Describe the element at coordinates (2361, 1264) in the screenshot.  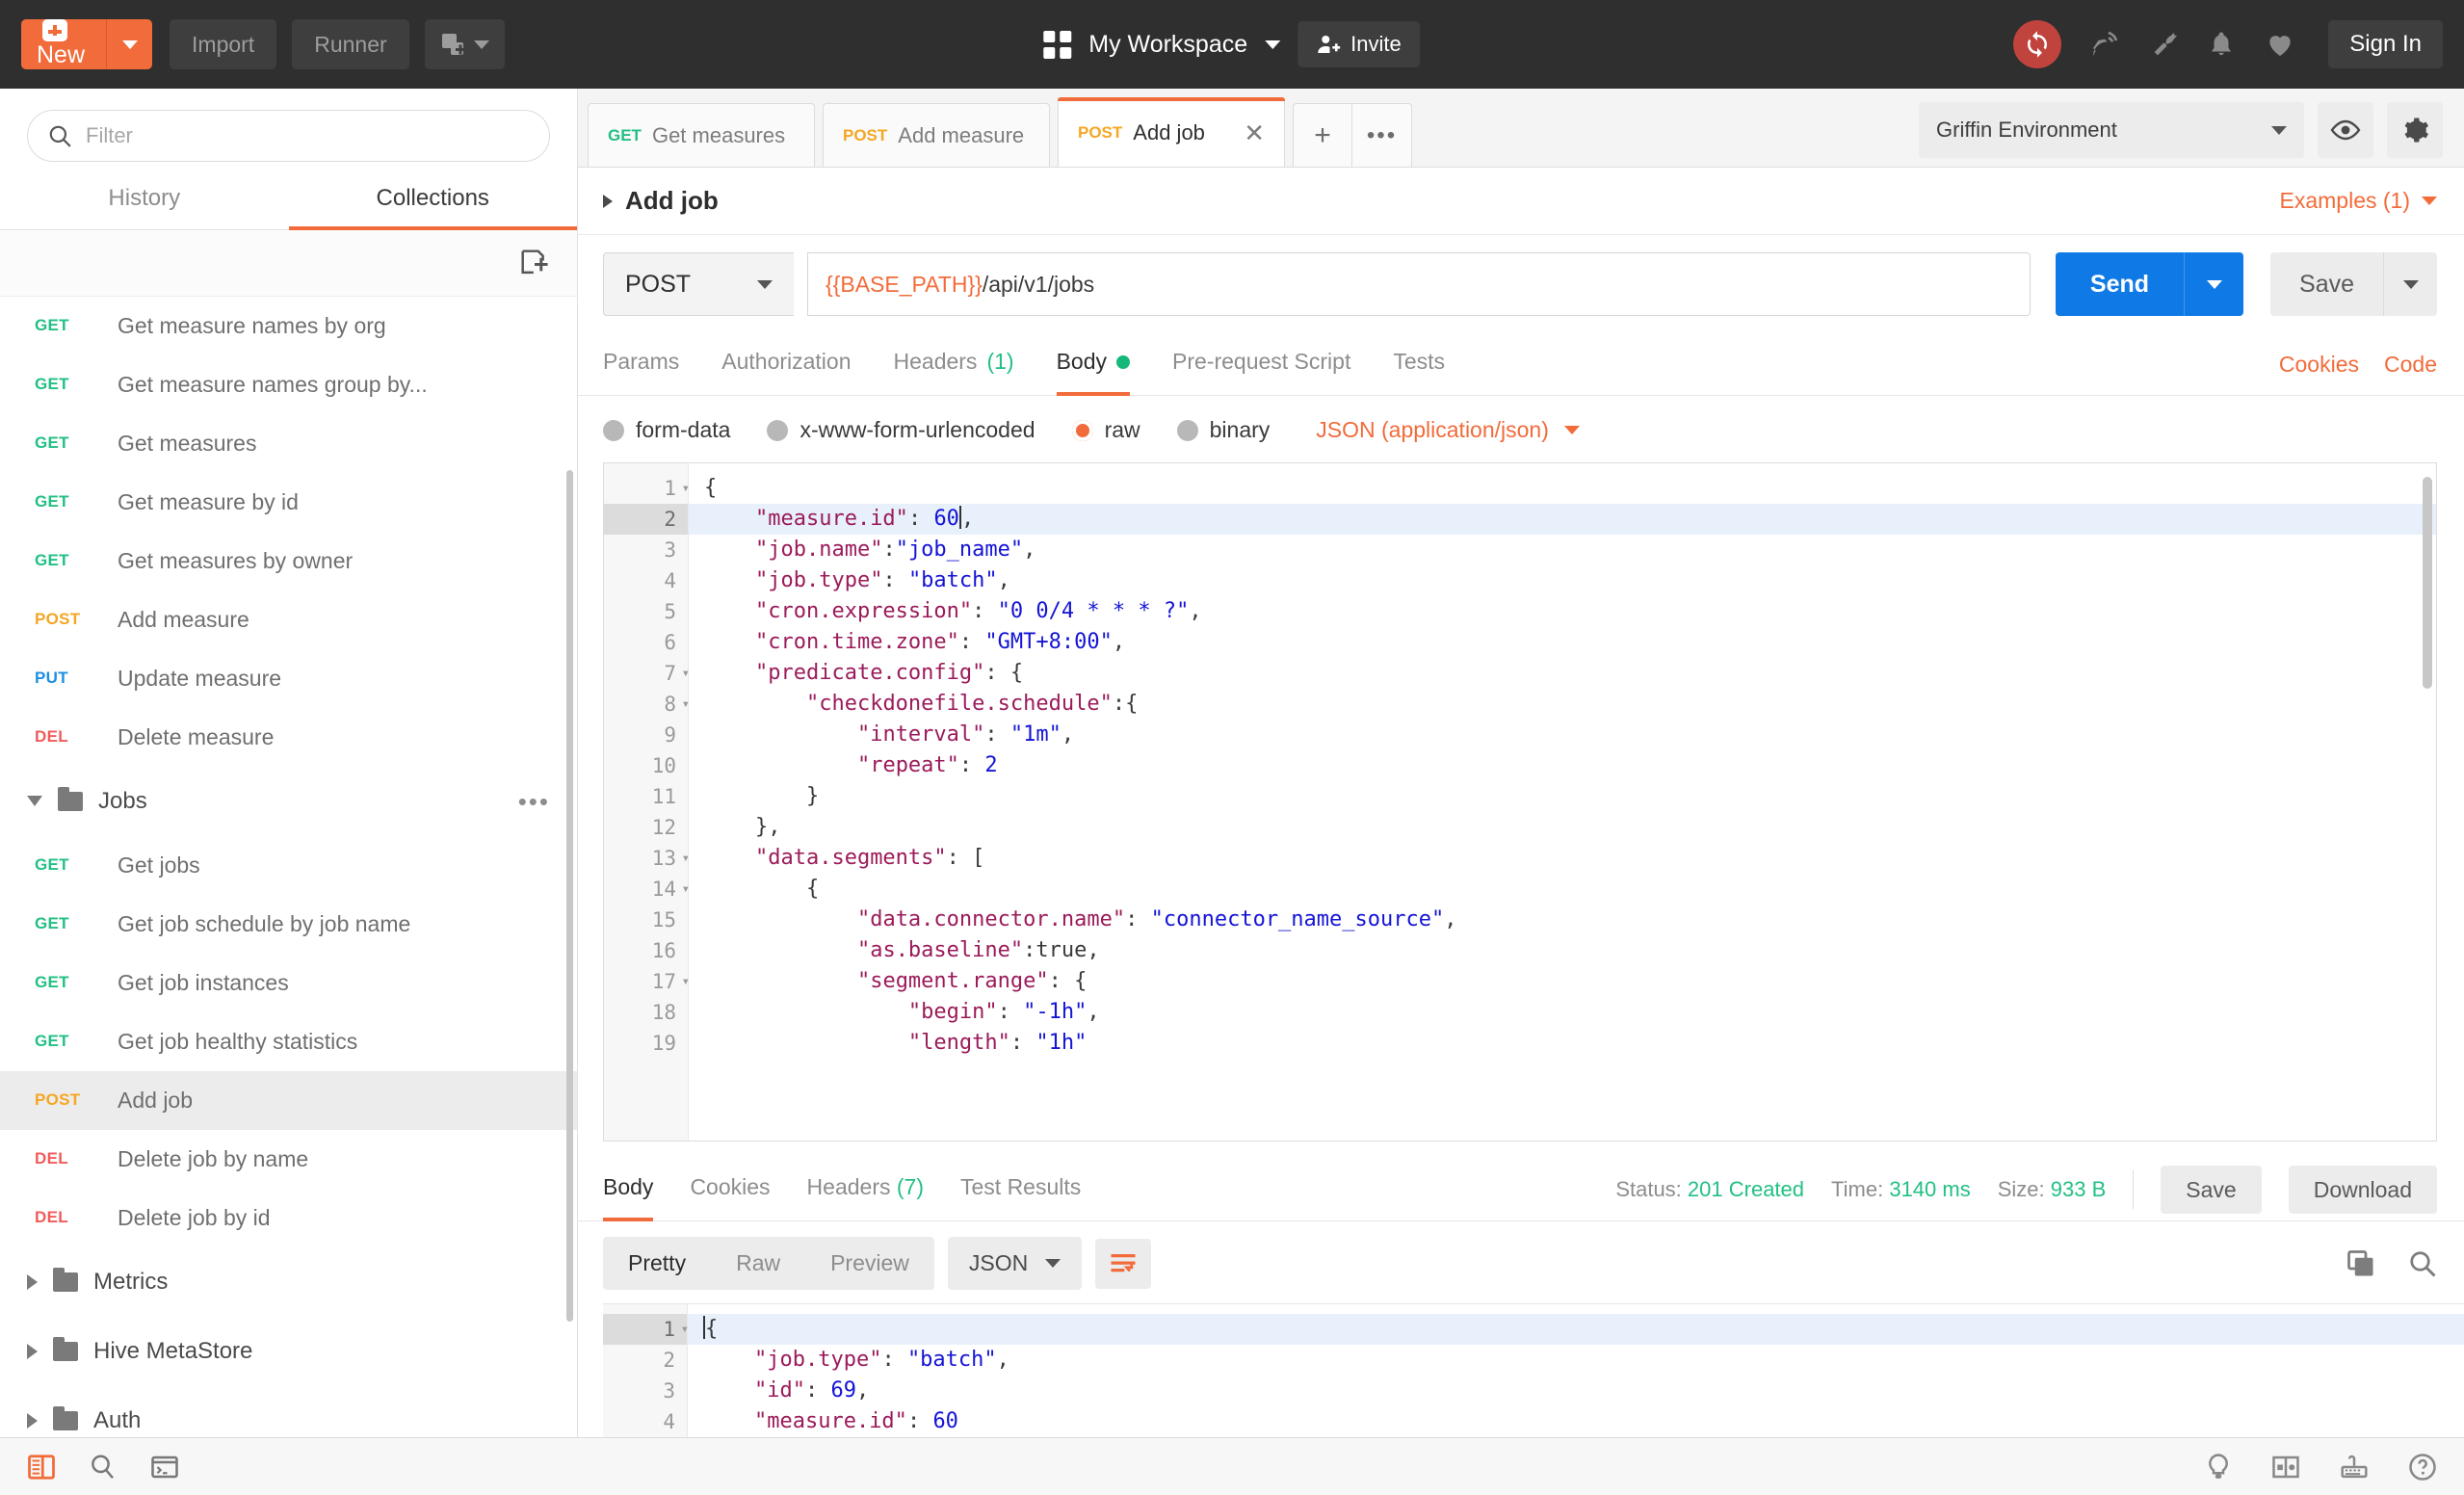
I see `copy-icon` at that location.